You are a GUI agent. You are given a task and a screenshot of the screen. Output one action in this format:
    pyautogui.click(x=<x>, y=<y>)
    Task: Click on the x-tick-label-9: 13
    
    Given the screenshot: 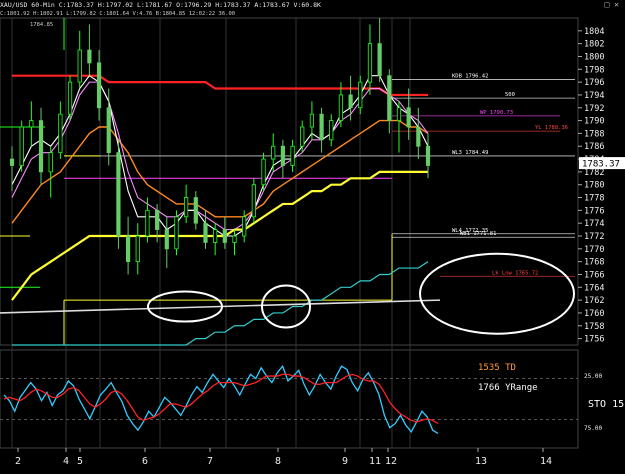 What is the action you would take?
    pyautogui.click(x=481, y=461)
    